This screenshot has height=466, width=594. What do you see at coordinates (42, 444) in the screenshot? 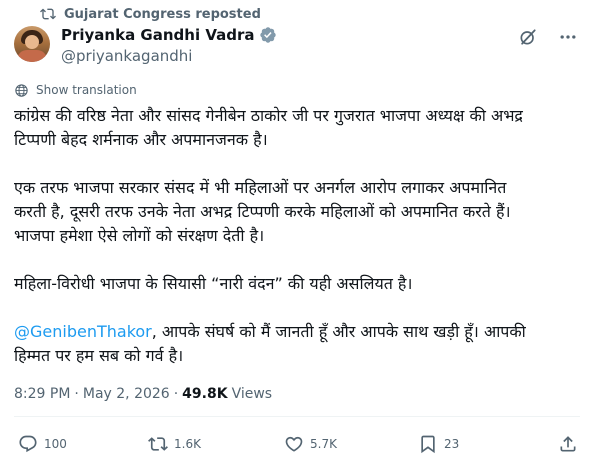
I see `reply-button: 100` at bounding box center [42, 444].